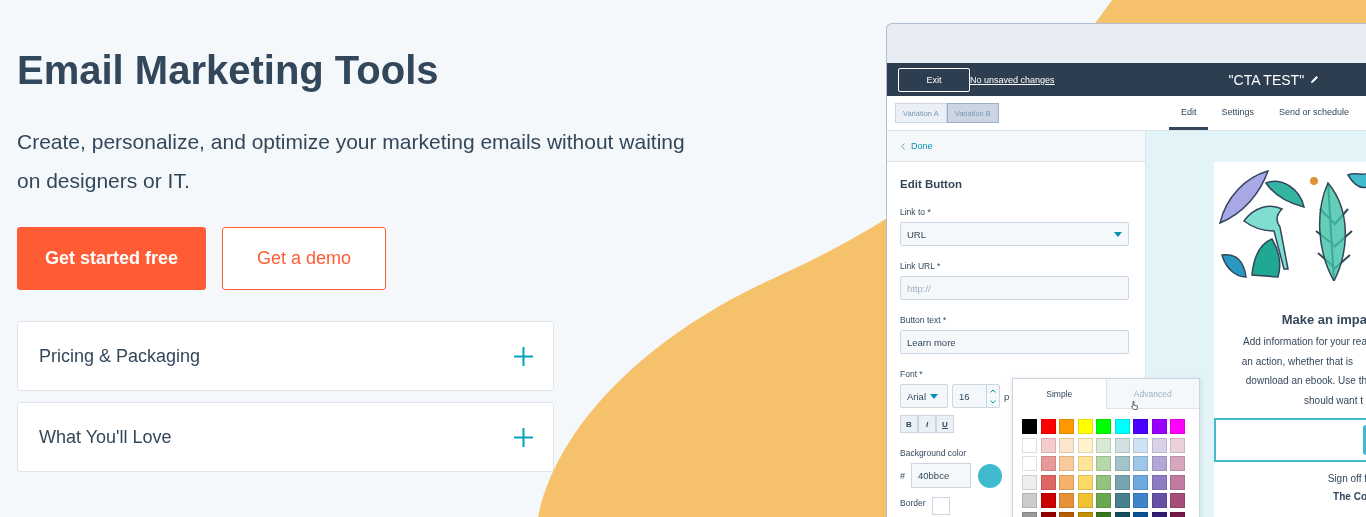 The width and height of the screenshot is (1366, 517). Describe the element at coordinates (1313, 113) in the screenshot. I see `editor-tab: Send or schedule` at that location.